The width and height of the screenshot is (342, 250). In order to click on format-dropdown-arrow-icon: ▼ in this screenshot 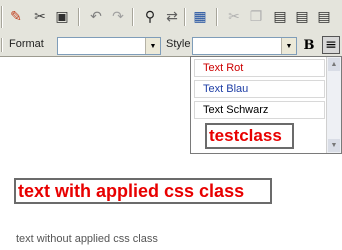, I will do `click(152, 46)`.